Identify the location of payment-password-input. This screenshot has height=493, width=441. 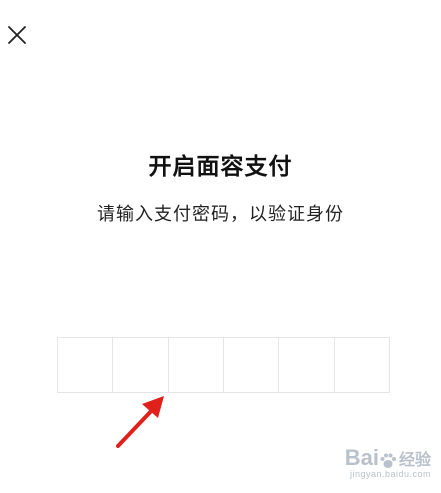
(223, 365).